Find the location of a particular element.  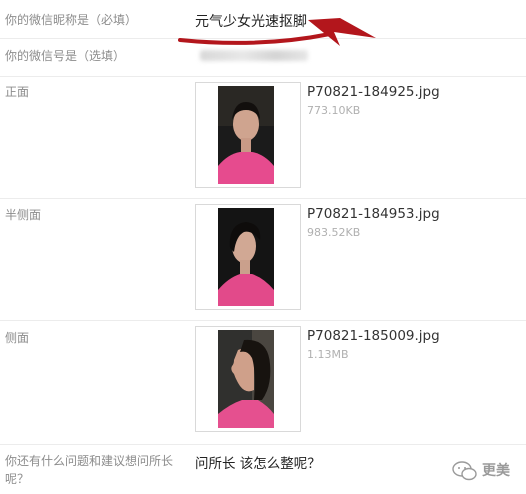

photo-filename-half-profile: P70821-184953.jpg is located at coordinates (373, 214).